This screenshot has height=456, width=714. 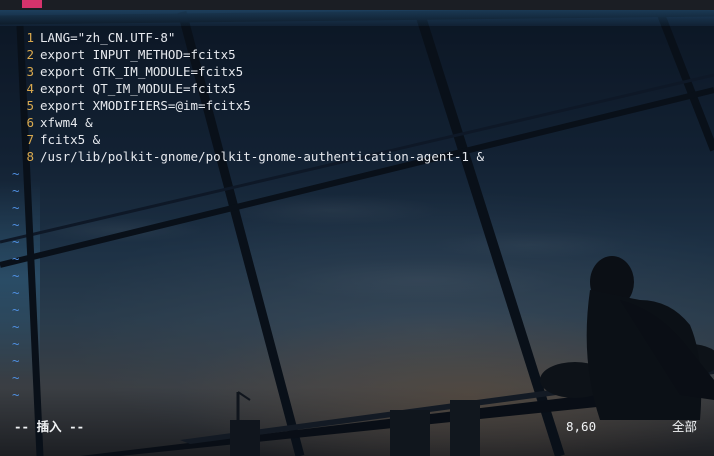 I want to click on active-tab-indicator, so click(x=32, y=4).